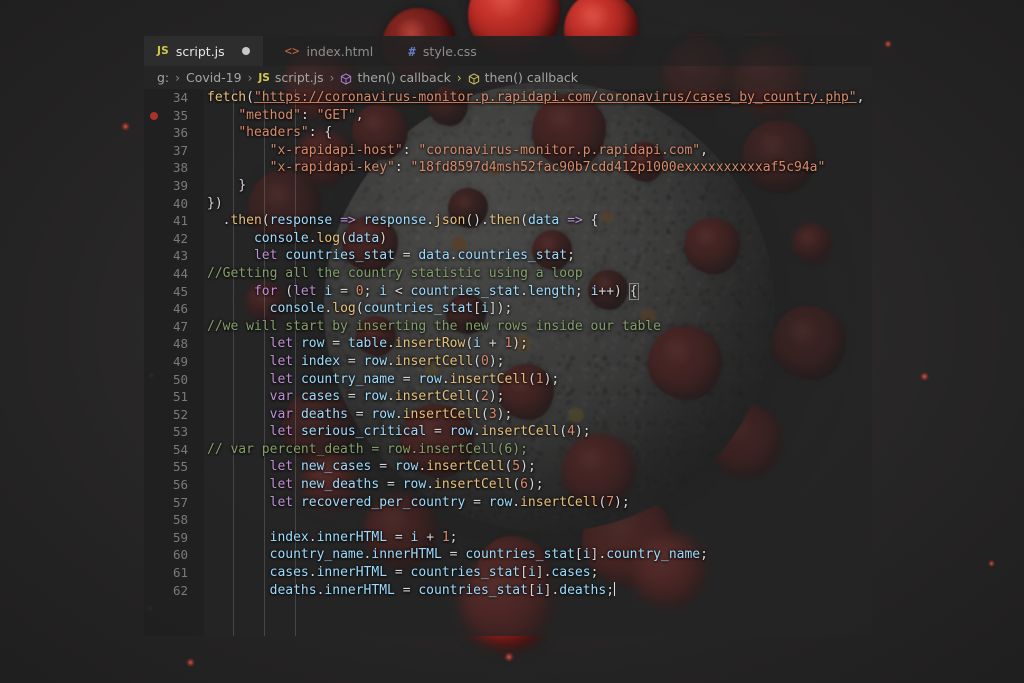 This screenshot has width=1024, height=683. Describe the element at coordinates (508, 133) in the screenshot. I see `code-line: 36 "headers": {` at that location.